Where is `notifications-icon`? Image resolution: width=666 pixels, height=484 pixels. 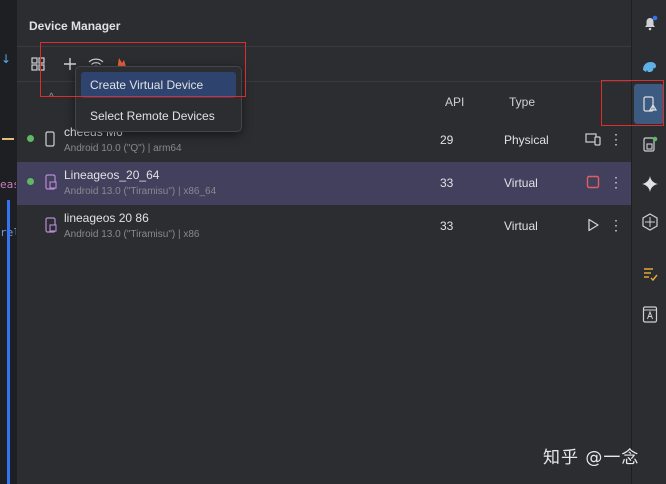
notifications-icon is located at coordinates (650, 23).